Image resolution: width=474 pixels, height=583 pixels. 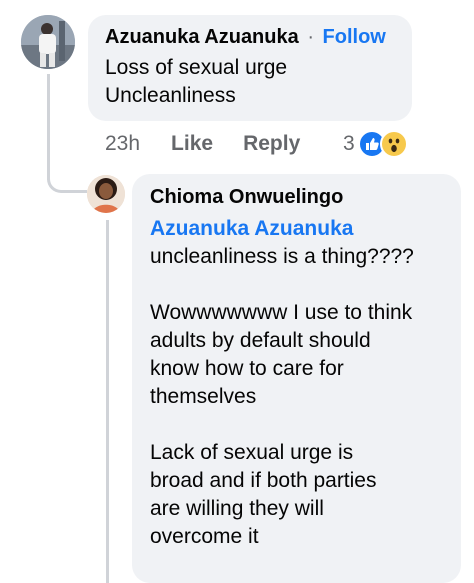 What do you see at coordinates (170, 95) in the screenshot?
I see `comment-line: Uncleanliness` at bounding box center [170, 95].